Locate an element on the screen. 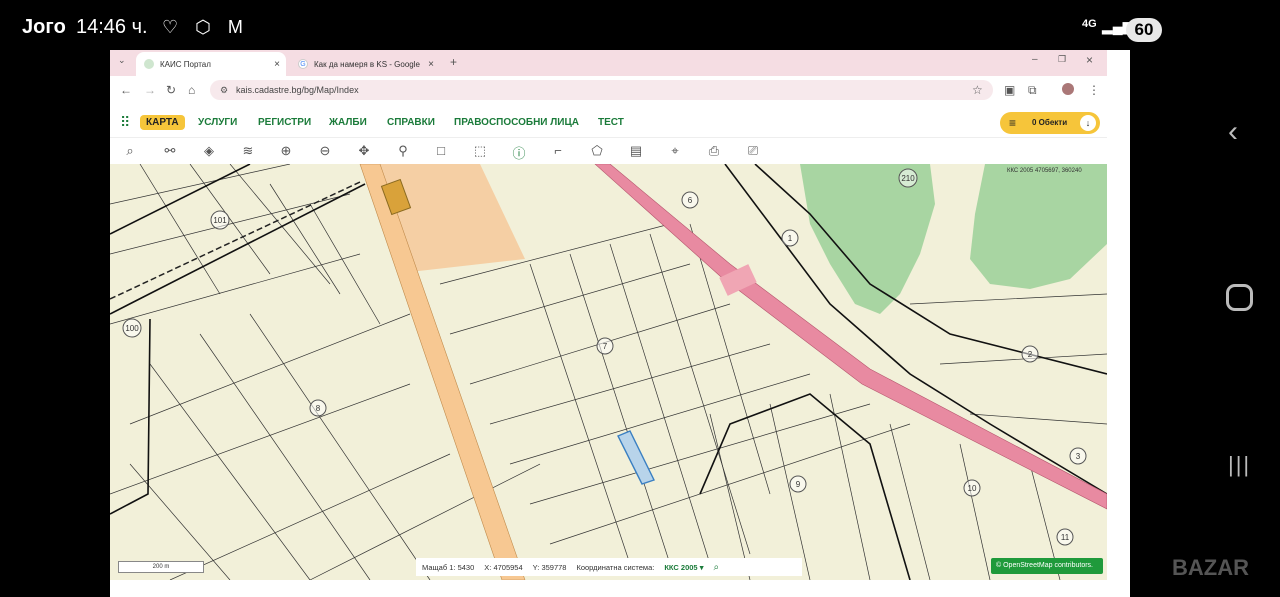  zoom-out-icon: ⊖ is located at coordinates (325, 151).